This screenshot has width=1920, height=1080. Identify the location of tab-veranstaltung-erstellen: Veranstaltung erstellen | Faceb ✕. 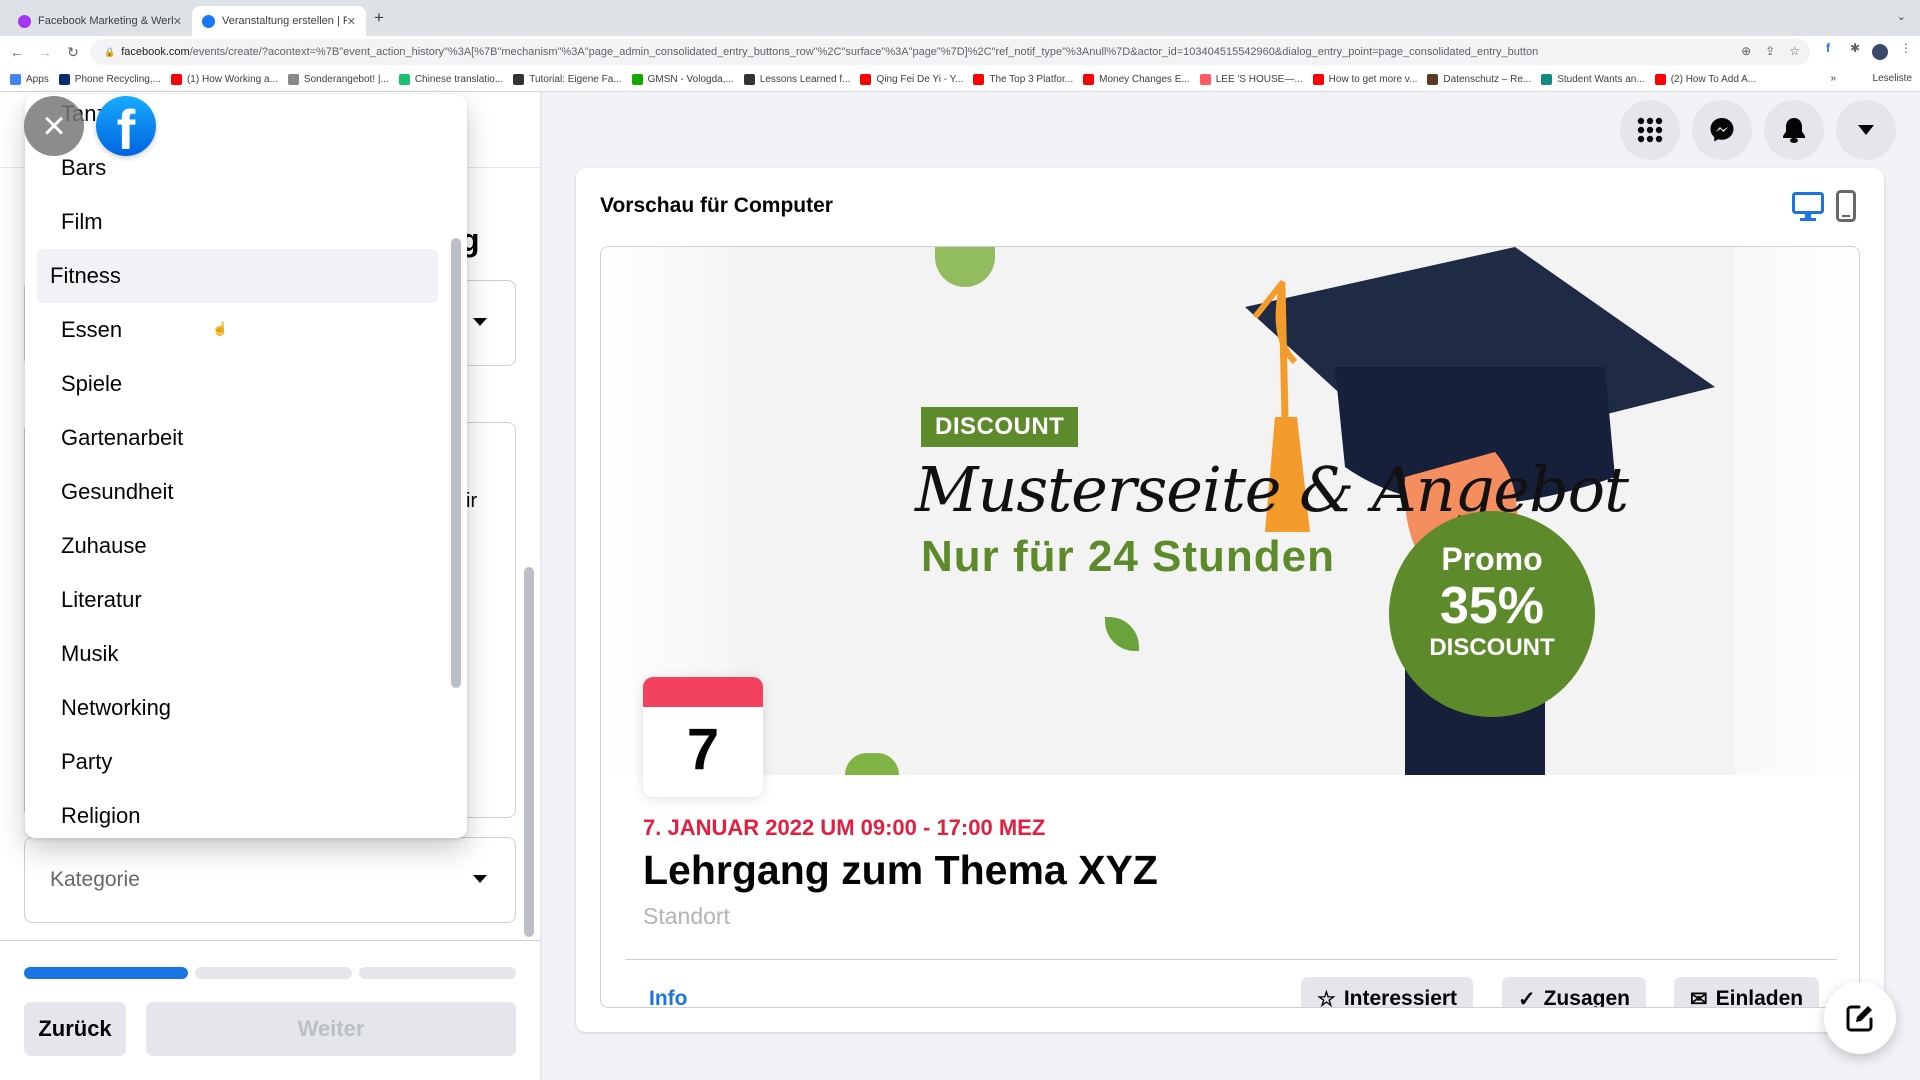
(279, 21).